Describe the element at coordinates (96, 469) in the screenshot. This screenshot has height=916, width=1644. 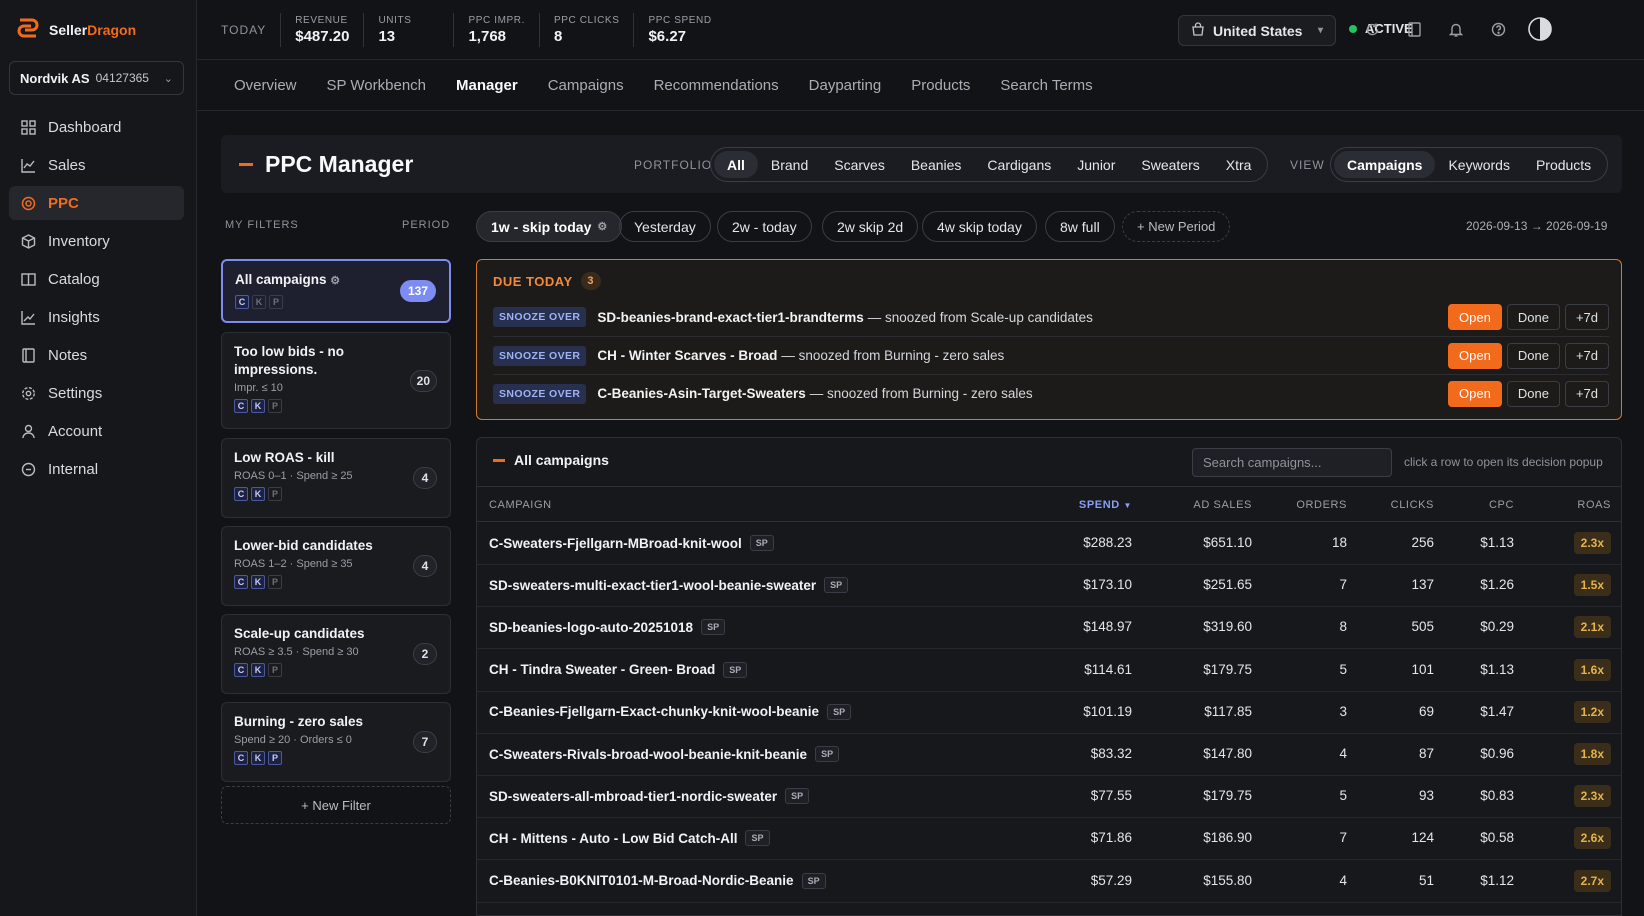
I see `sidebar-item-internal: Internal` at that location.